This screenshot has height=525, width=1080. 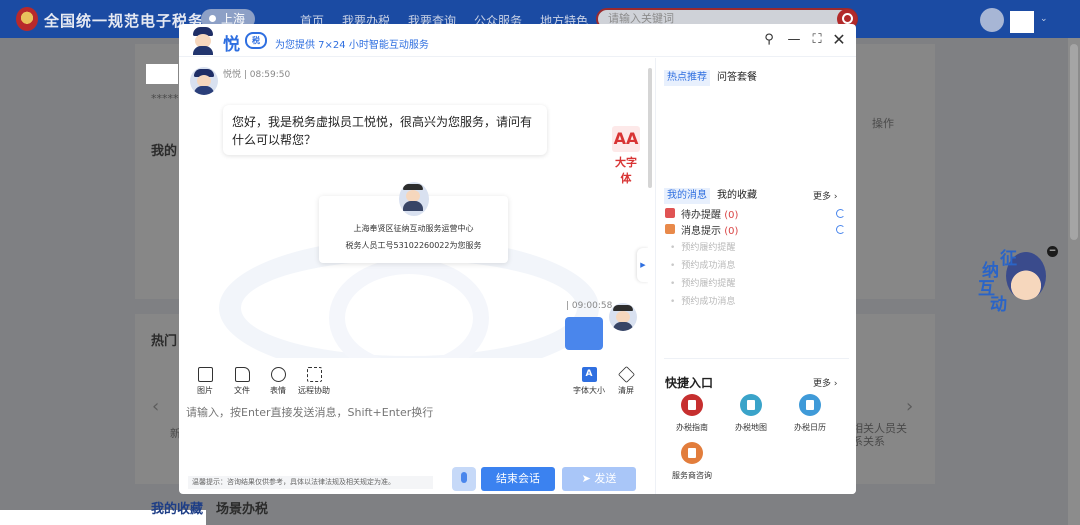 I want to click on quick-tax-guide: 办税指南, so click(x=692, y=413).